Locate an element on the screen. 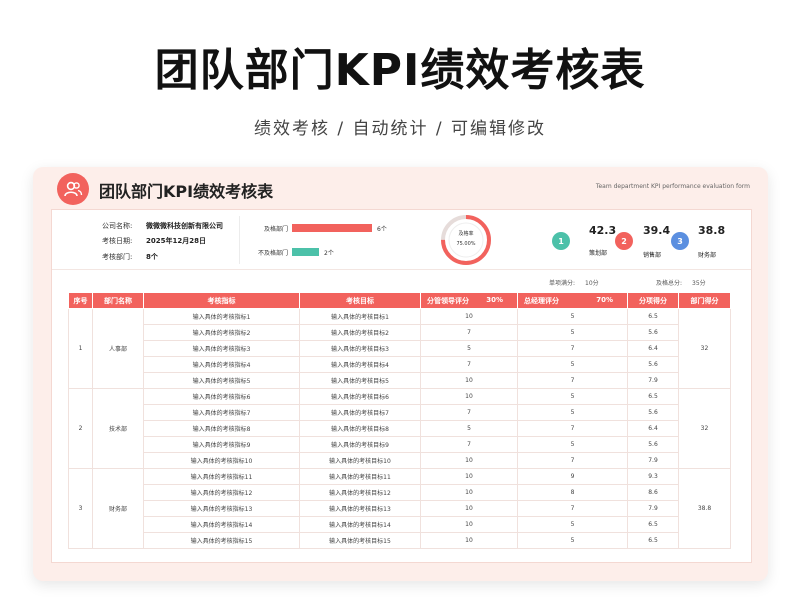 The width and height of the screenshot is (800, 613). cell-indicator: 输入具体的考核指标13 is located at coordinates (221, 508).